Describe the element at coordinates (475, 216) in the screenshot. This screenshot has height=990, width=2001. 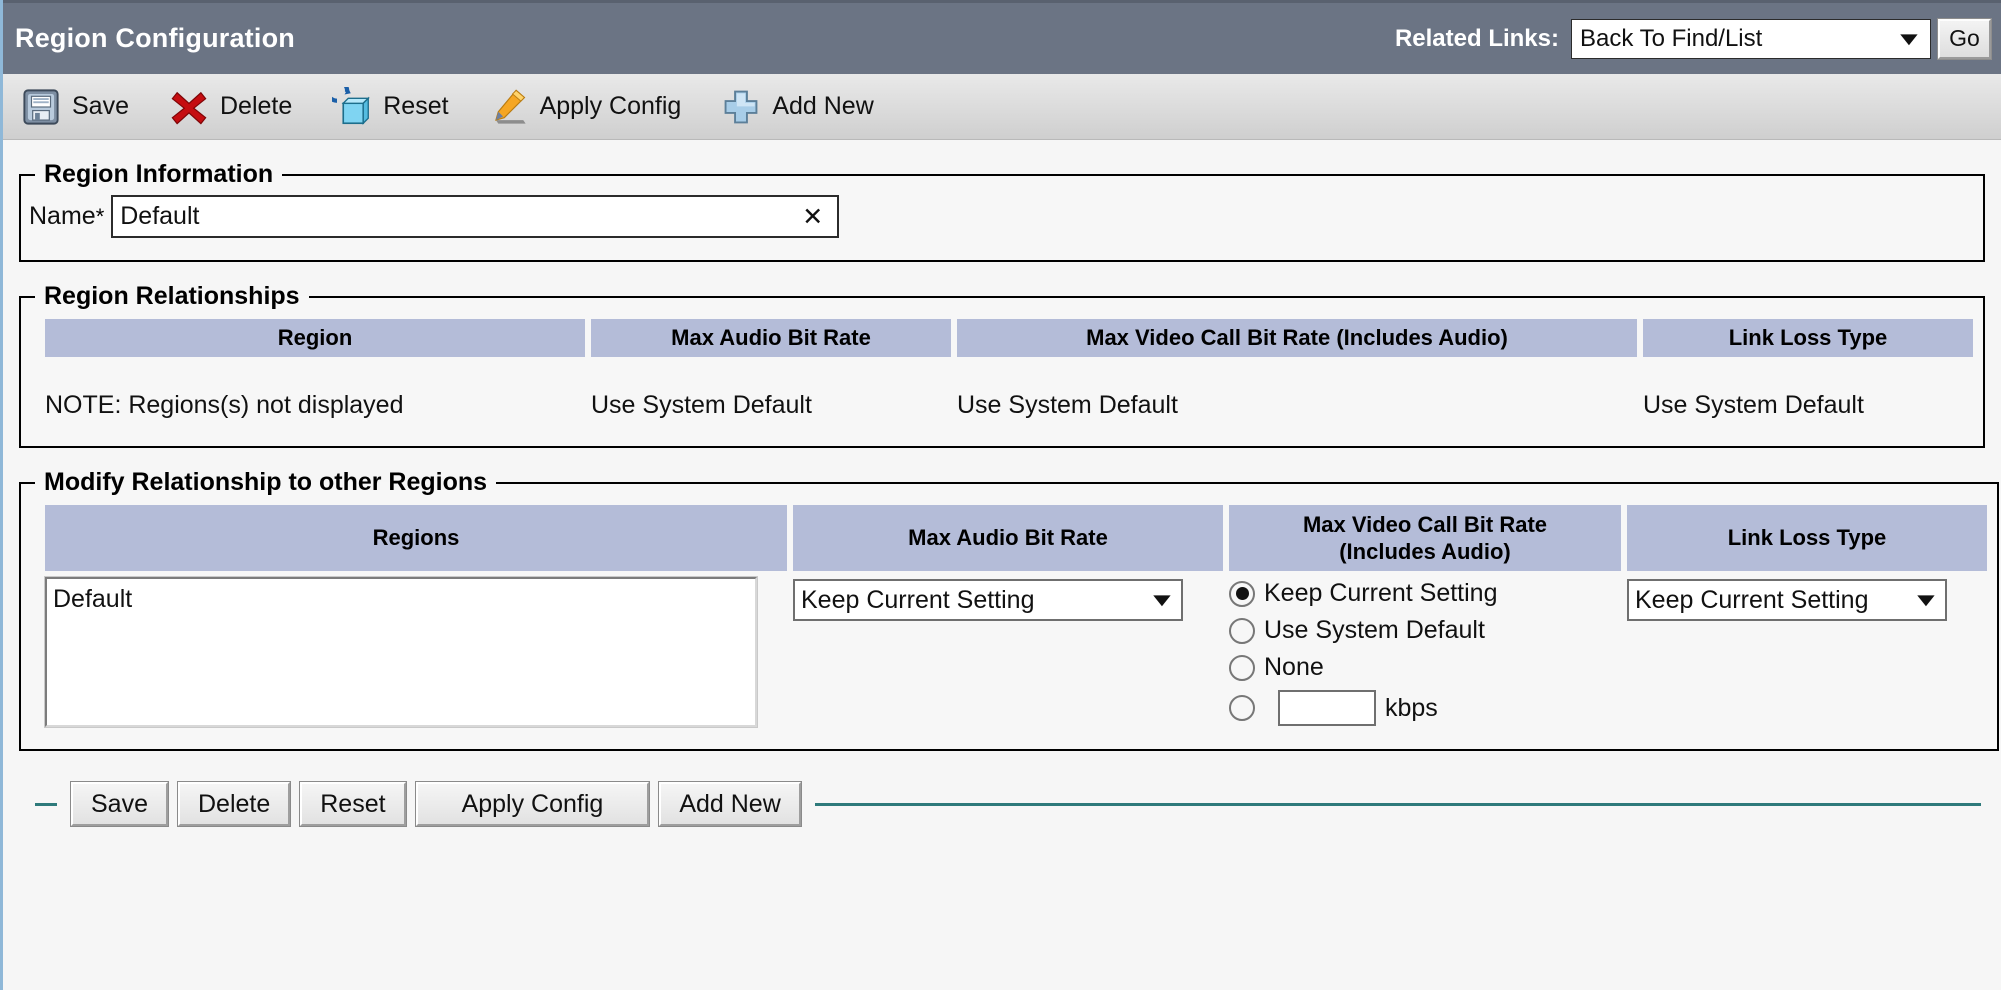
I see `name-input: Default ✕` at that location.